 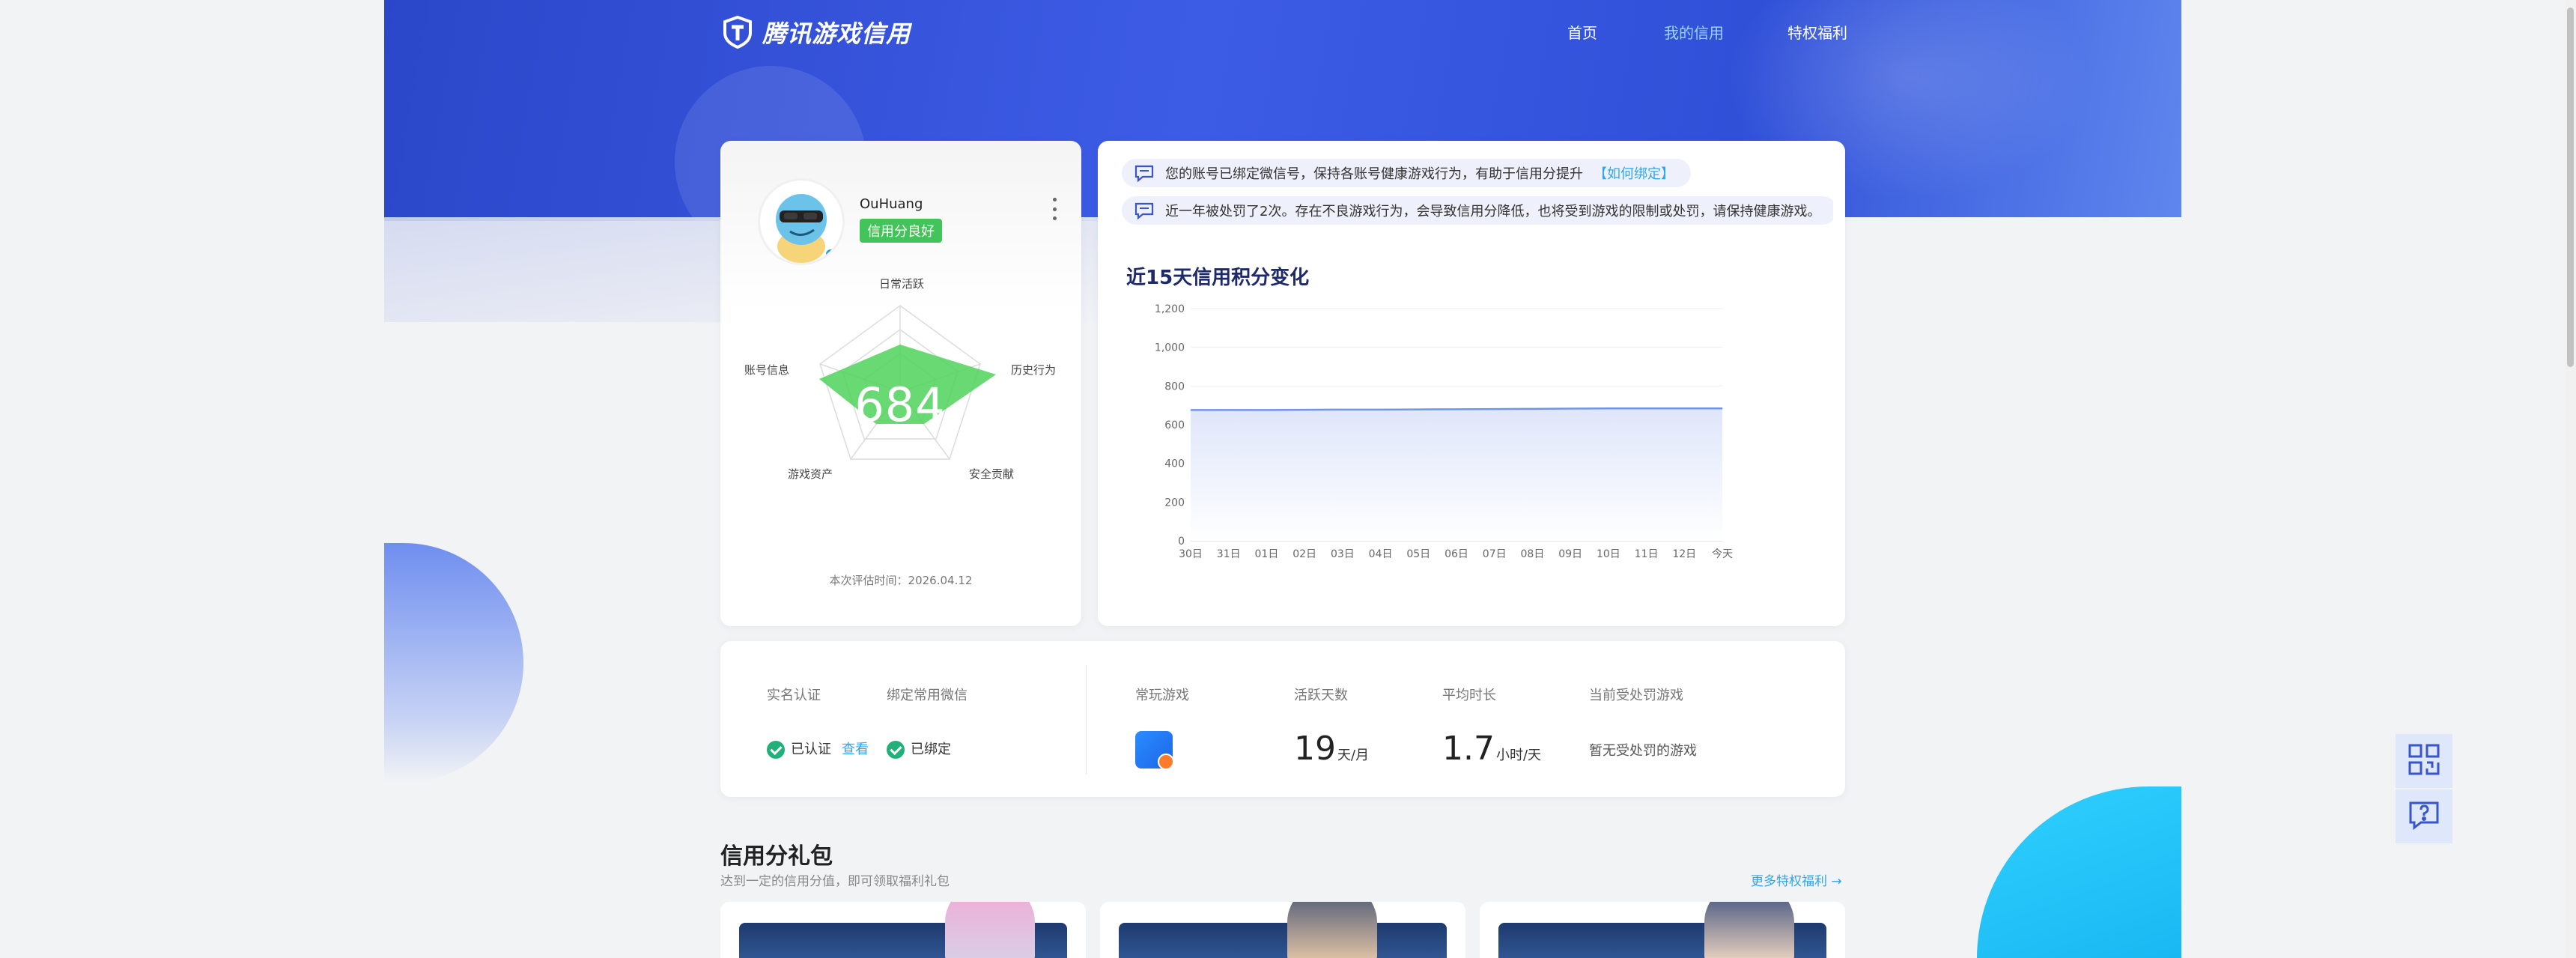 What do you see at coordinates (901, 580) in the screenshot?
I see `evaluation-time: 本次评估时间：2026.04.12` at bounding box center [901, 580].